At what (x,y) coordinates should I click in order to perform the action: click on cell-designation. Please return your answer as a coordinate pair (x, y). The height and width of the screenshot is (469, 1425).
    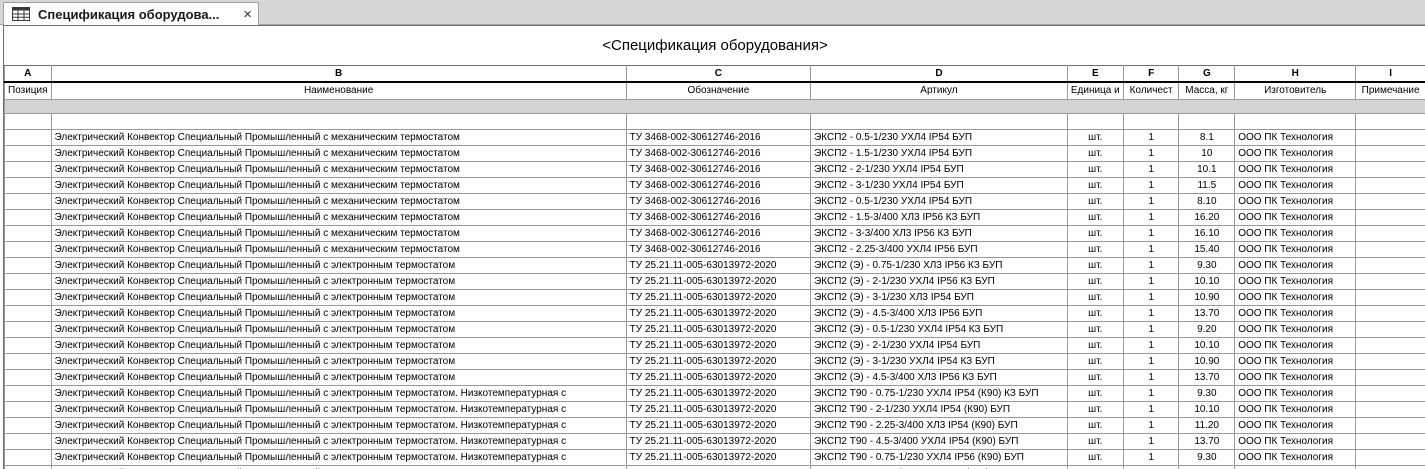
    Looking at the image, I should click on (718, 121).